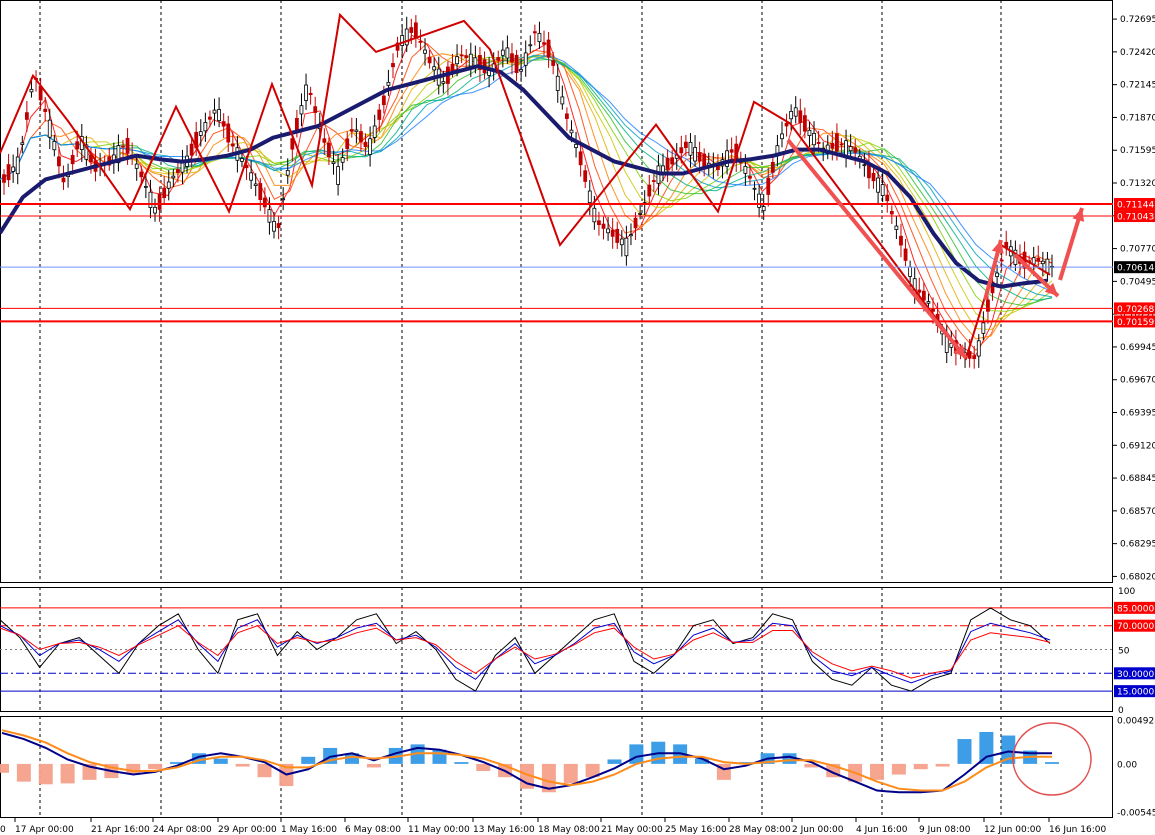 The width and height of the screenshot is (1155, 835). I want to click on osc-level-label: 30.0000, so click(1135, 675).